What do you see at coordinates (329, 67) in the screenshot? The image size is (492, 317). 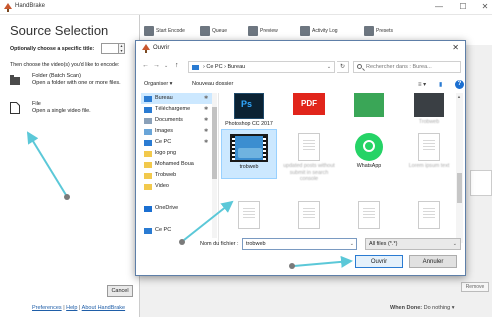 I see `address-dropdown-button: ⌄` at bounding box center [329, 67].